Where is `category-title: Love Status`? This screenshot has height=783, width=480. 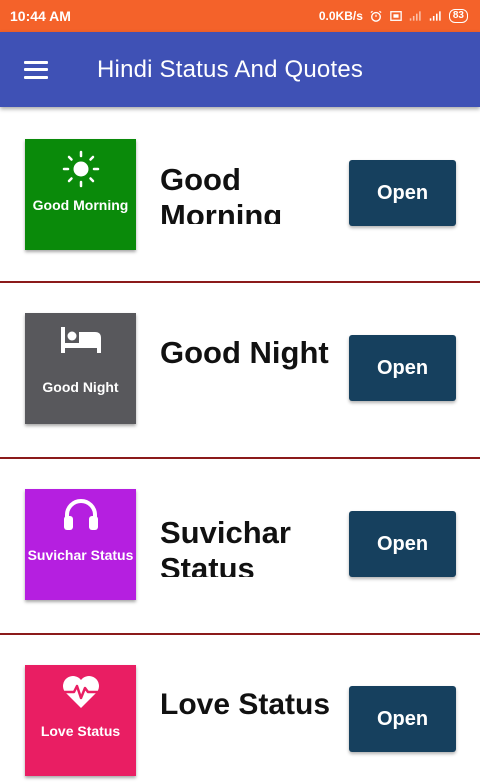
category-title: Love Status is located at coordinates (245, 704).